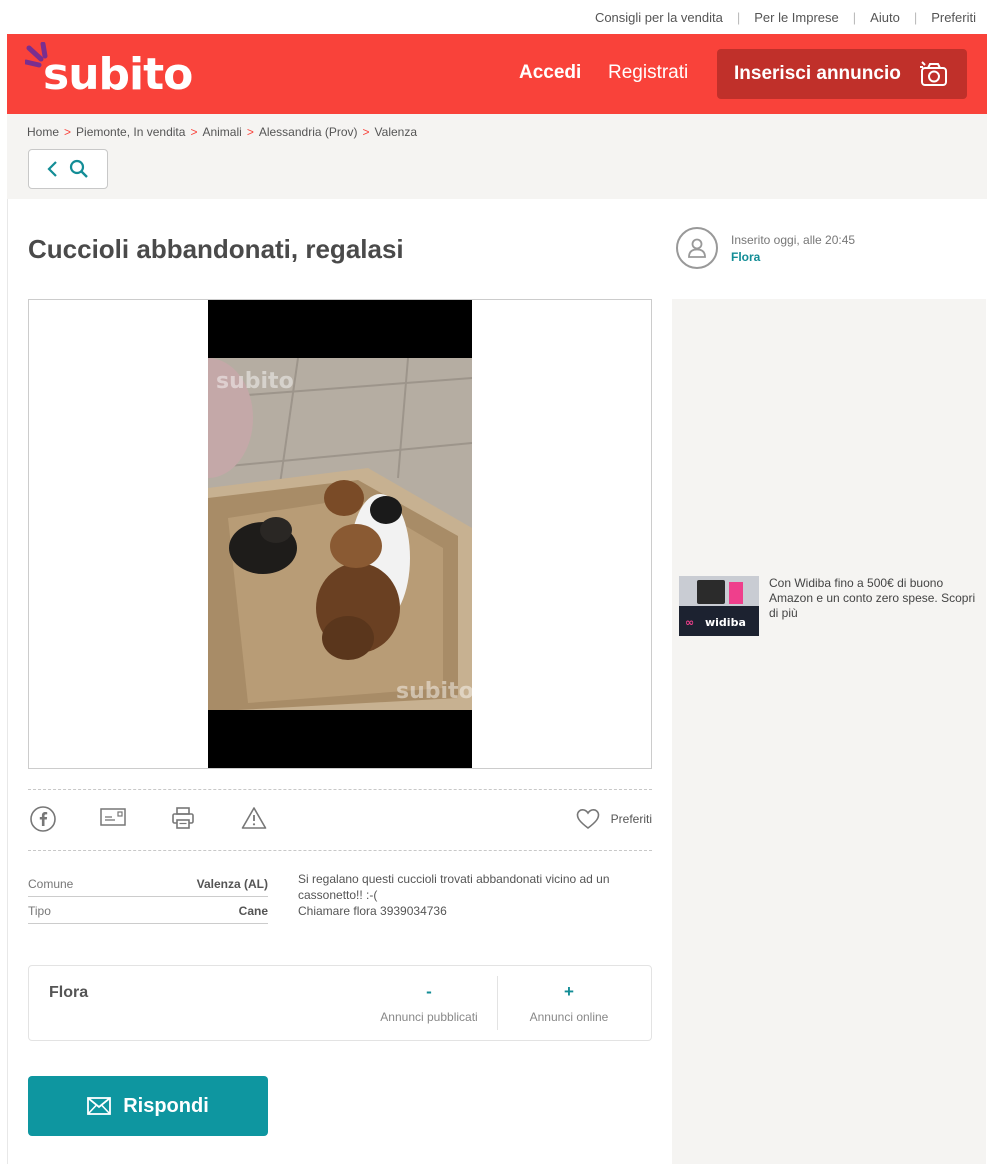 This screenshot has height=1164, width=996. What do you see at coordinates (793, 257) in the screenshot?
I see `poster-name-link: Flora` at bounding box center [793, 257].